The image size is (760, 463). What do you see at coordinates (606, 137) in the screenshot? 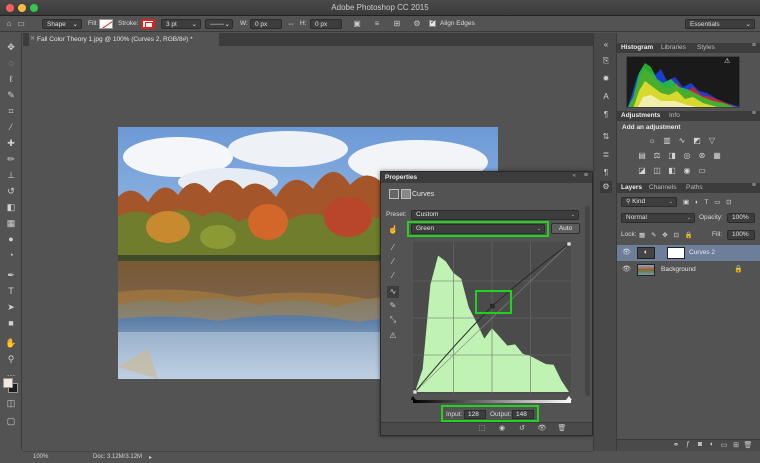
I see `actions-panel-icon: ⇅` at bounding box center [606, 137].